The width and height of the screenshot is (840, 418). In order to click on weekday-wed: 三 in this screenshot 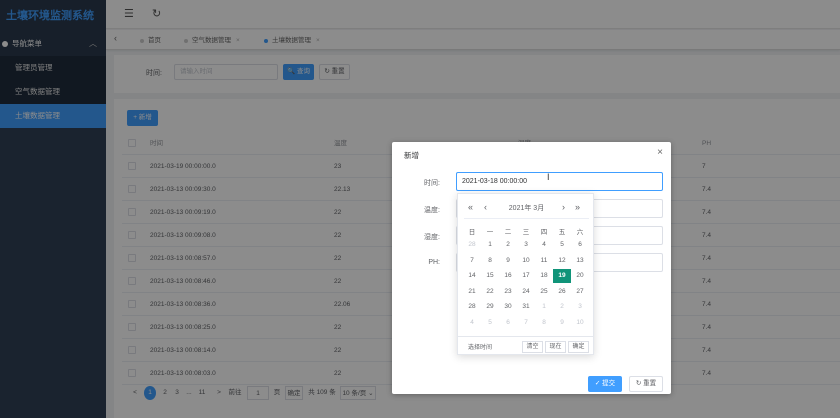, I will do `click(526, 232)`.